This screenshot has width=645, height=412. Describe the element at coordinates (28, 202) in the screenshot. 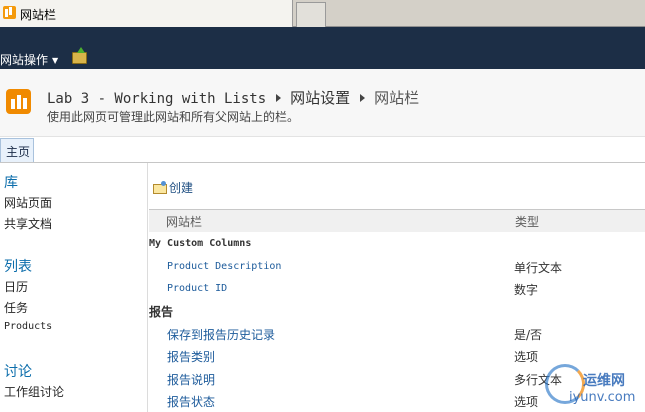

I see `quicklaunch-item-site-pages: 网站页面` at that location.